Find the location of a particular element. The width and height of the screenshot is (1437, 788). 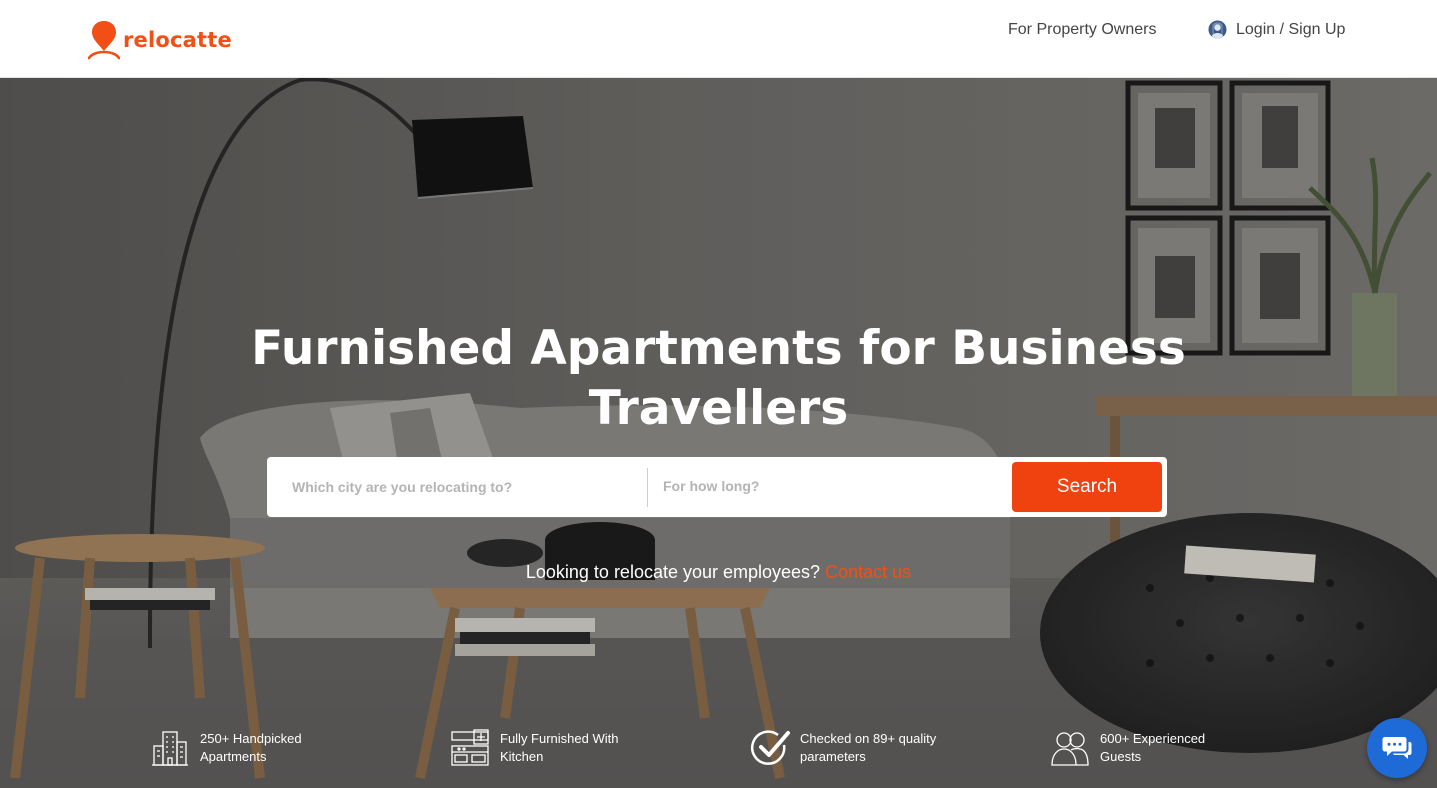

feature-item: Checked on 89+ quality parameters is located at coordinates (845, 748).